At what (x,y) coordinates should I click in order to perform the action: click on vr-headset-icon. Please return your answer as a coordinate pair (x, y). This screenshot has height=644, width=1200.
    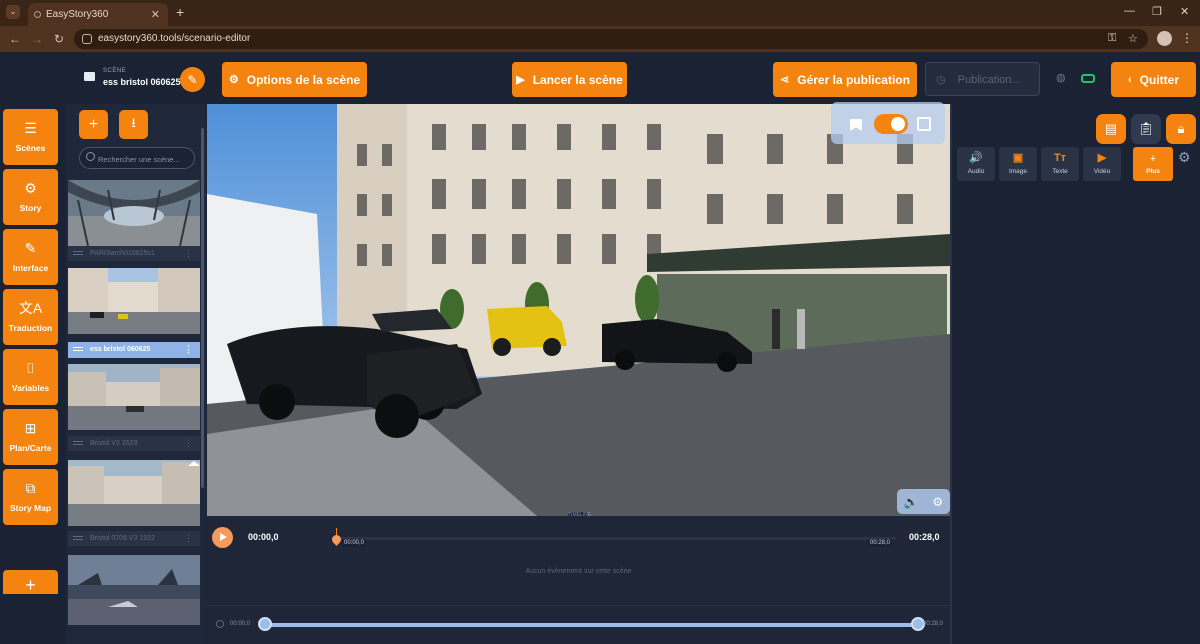
    Looking at the image, I should click on (1088, 78).